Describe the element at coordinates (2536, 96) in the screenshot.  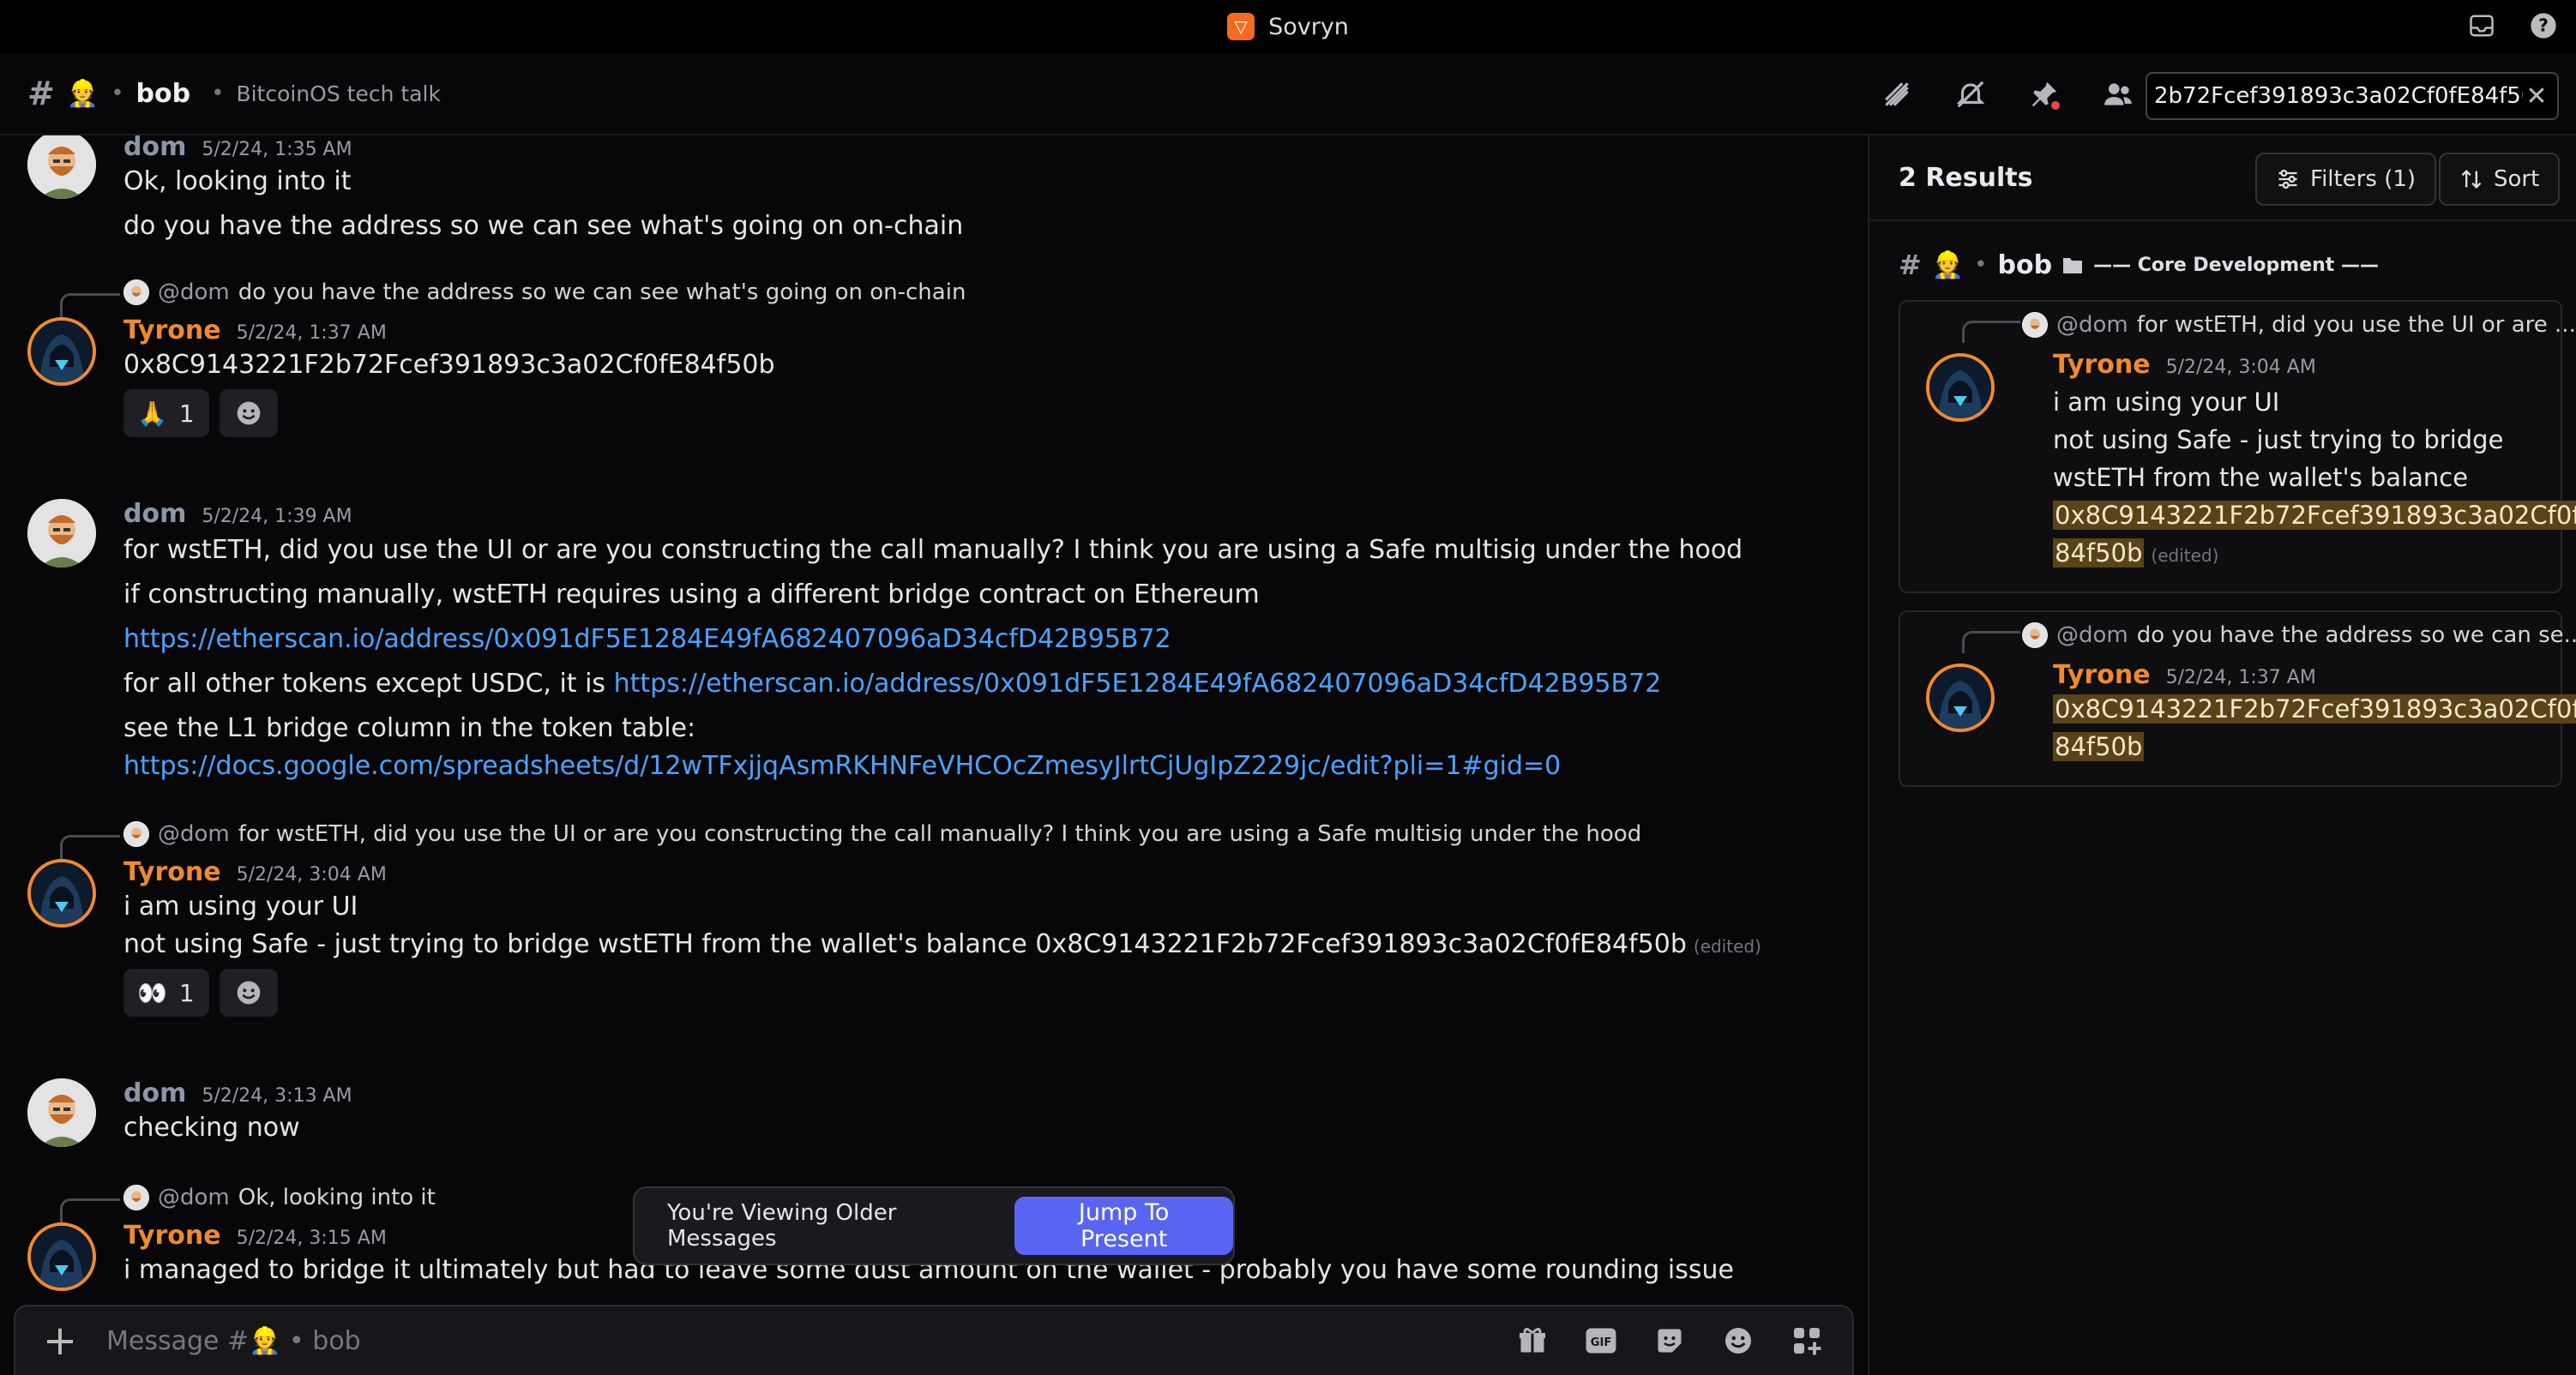
I see `clear-search-icon: ✕` at that location.